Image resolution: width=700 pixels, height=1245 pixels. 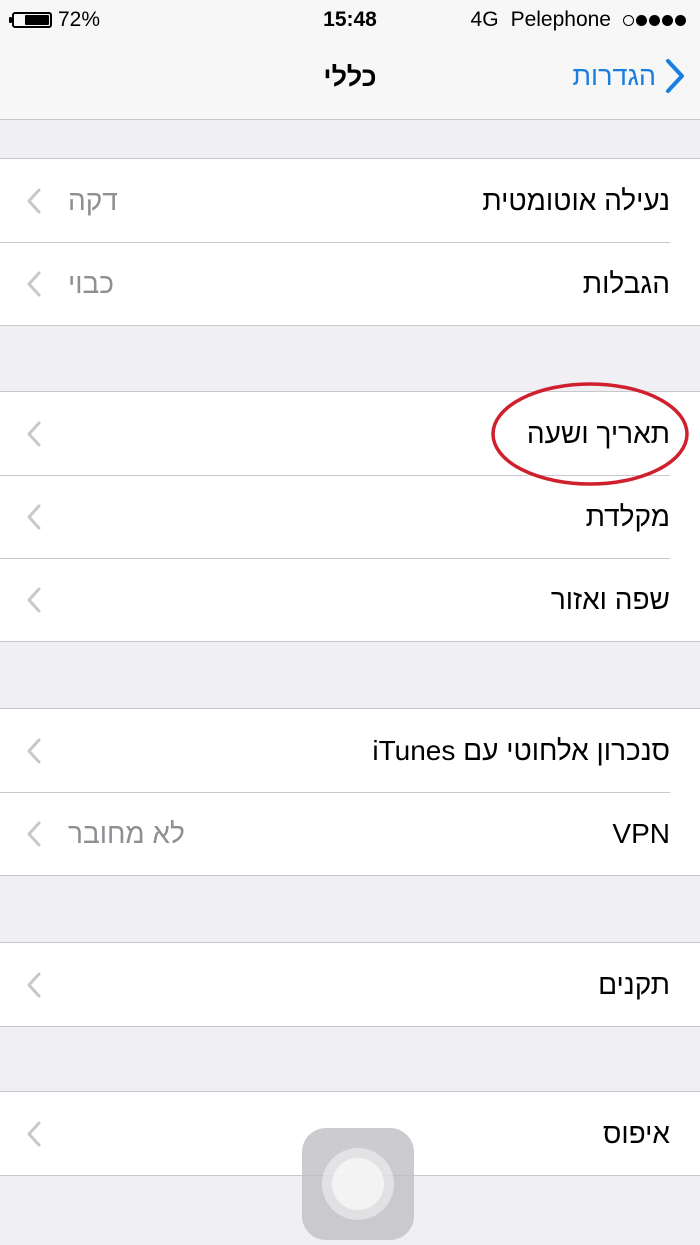 I want to click on settings-group-regulatory: תקנים, so click(x=350, y=984).